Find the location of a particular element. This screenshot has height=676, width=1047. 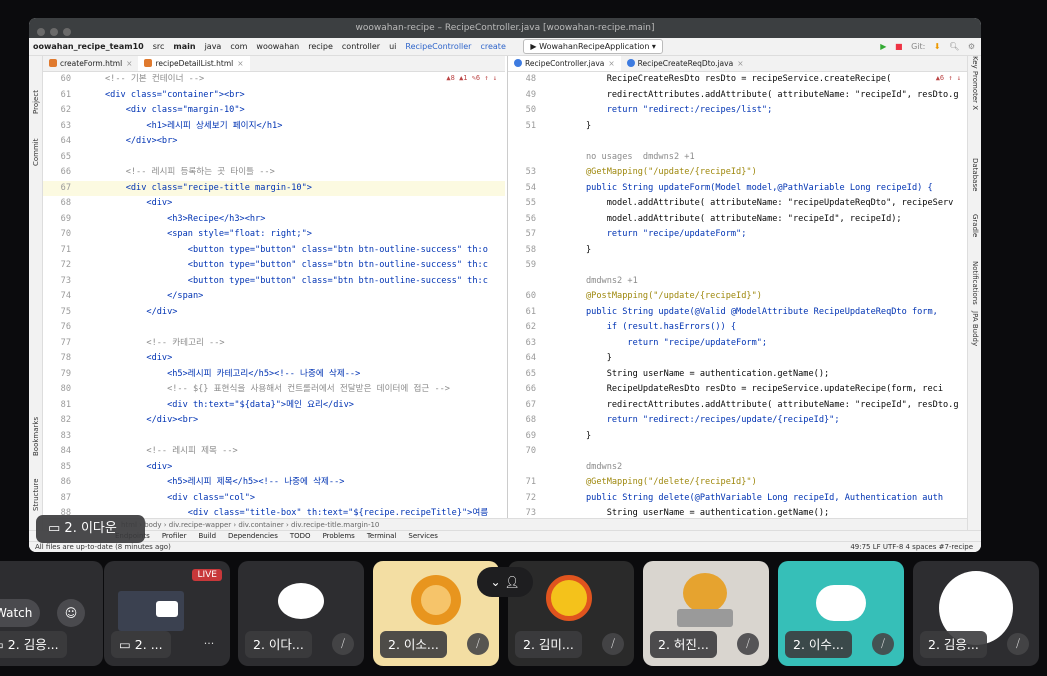

code-line: 85 <div> is located at coordinates (274, 468).